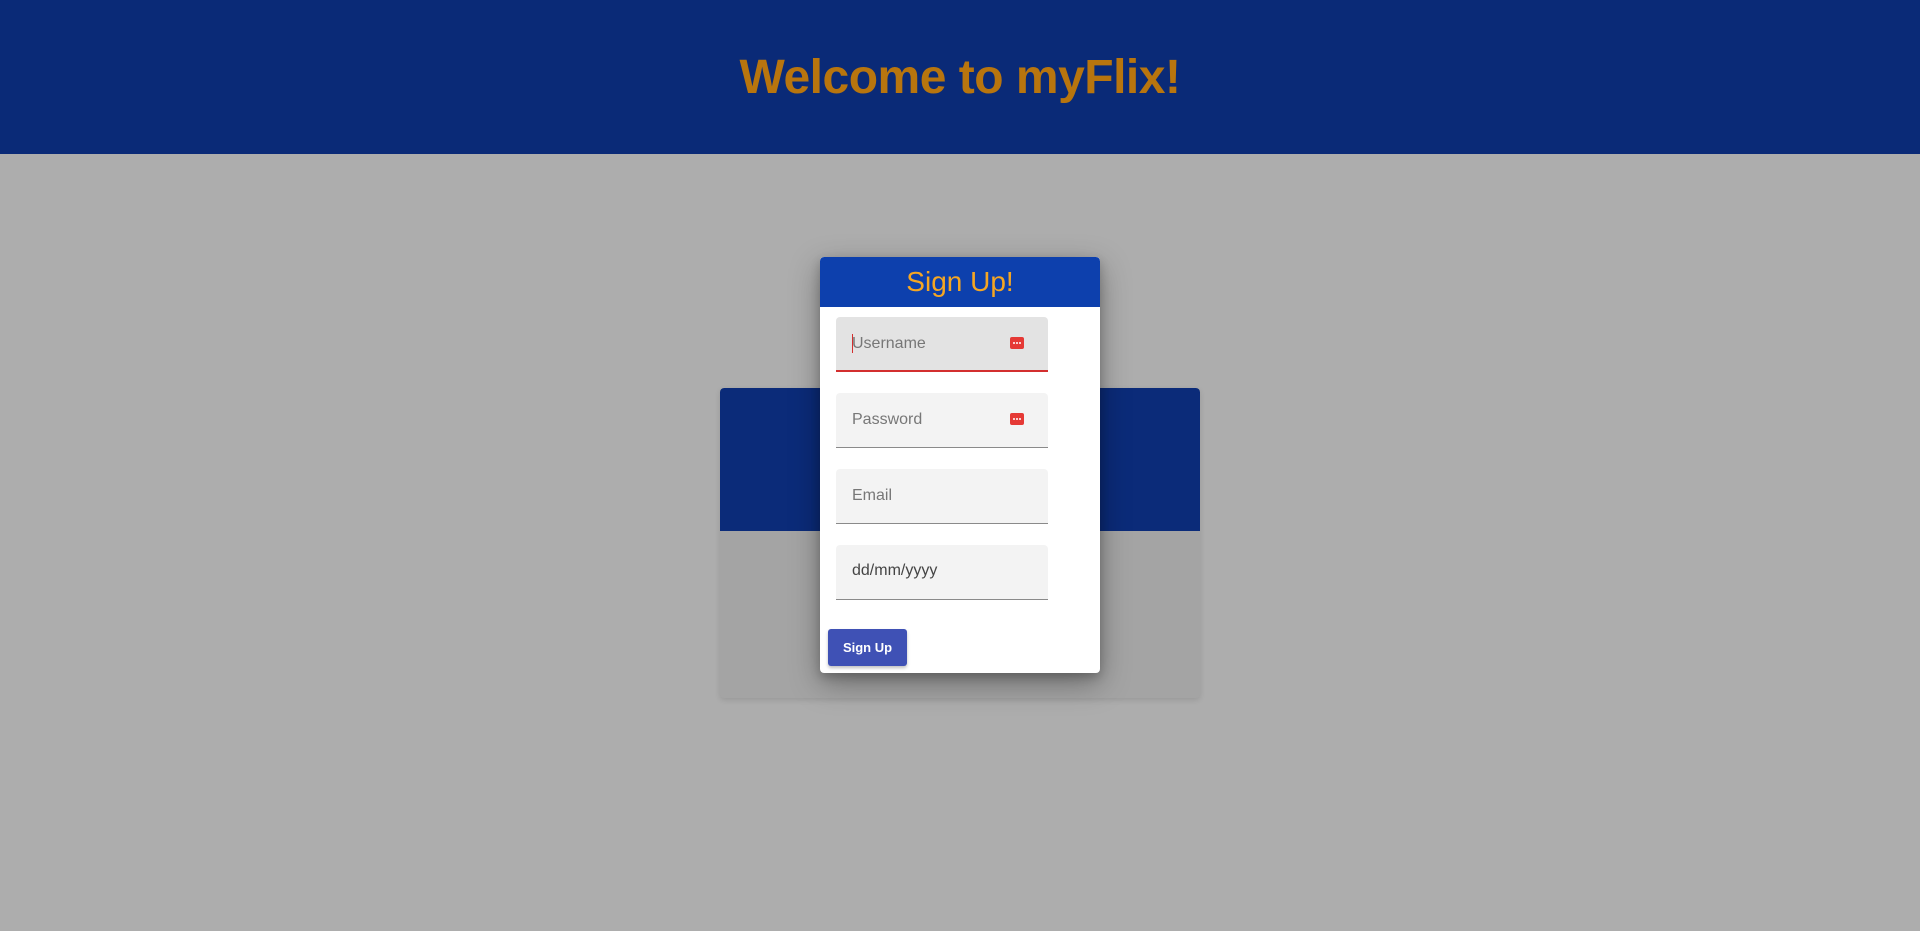 Image resolution: width=1920 pixels, height=931 pixels. Describe the element at coordinates (927, 420) in the screenshot. I see `password-input` at that location.